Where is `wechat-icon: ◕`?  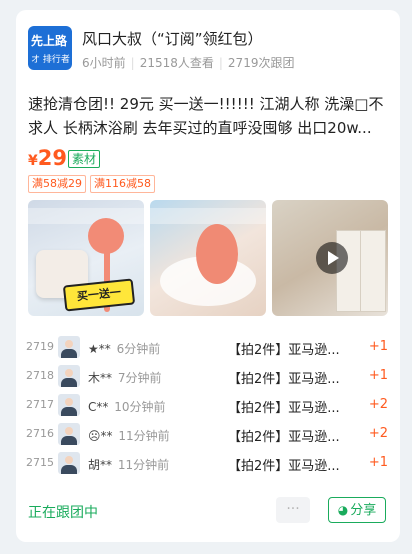
wechat-icon: ◕ is located at coordinates (343, 510).